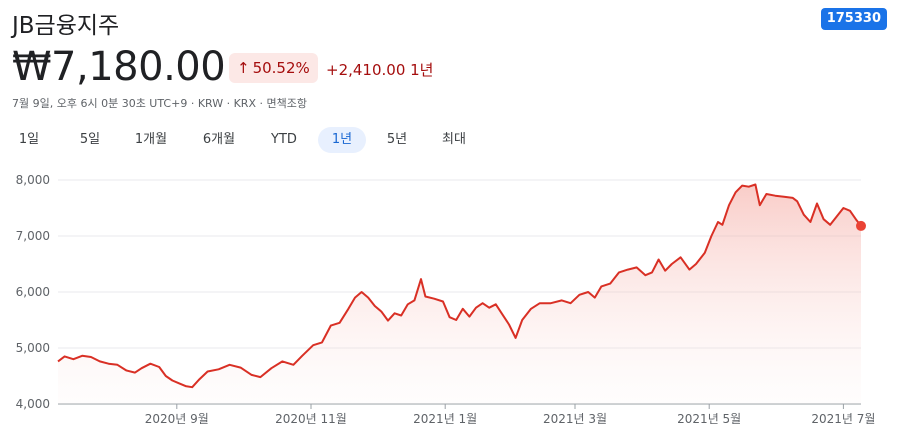 Image resolution: width=897 pixels, height=444 pixels. Describe the element at coordinates (843, 419) in the screenshot. I see `x-tick-label: 2021년 7월` at that location.